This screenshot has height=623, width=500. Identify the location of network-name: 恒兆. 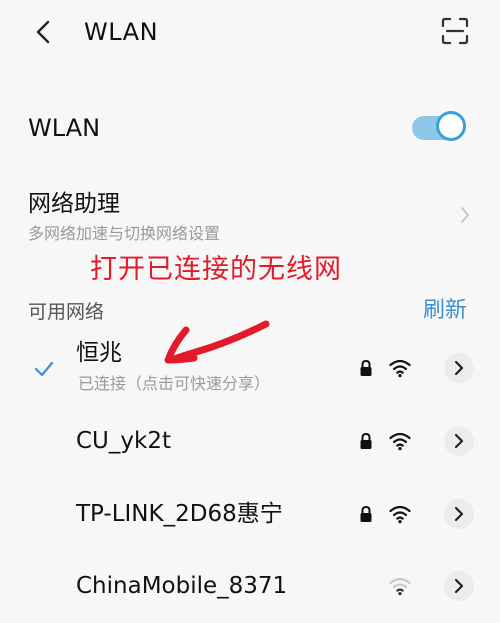
(99, 353).